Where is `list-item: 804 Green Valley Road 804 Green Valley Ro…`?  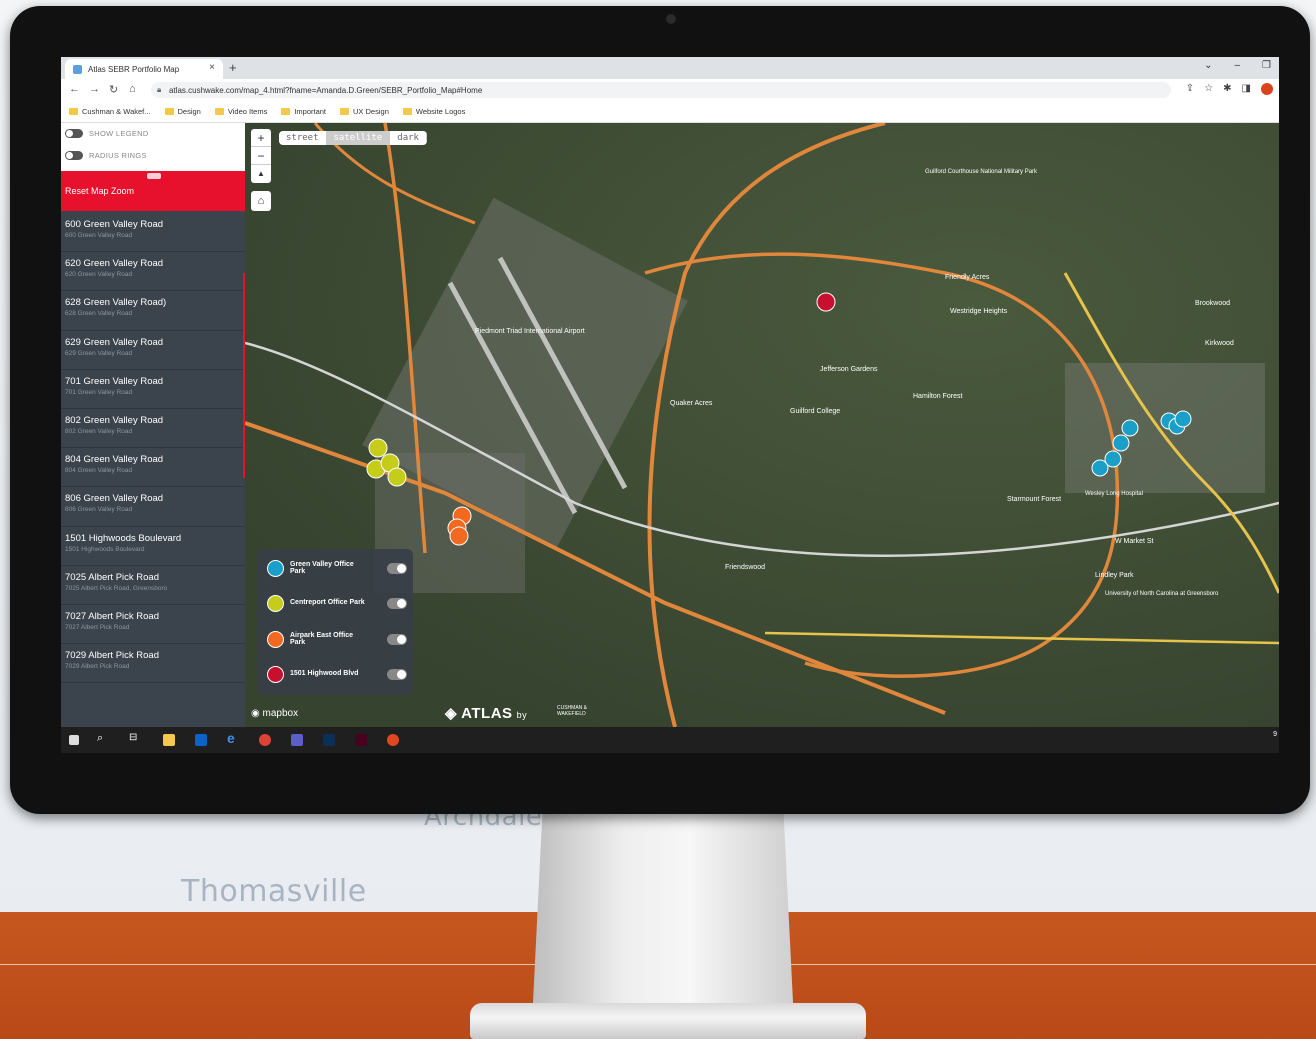
list-item: 804 Green Valley Road 804 Green Valley Ro… is located at coordinates (153, 468).